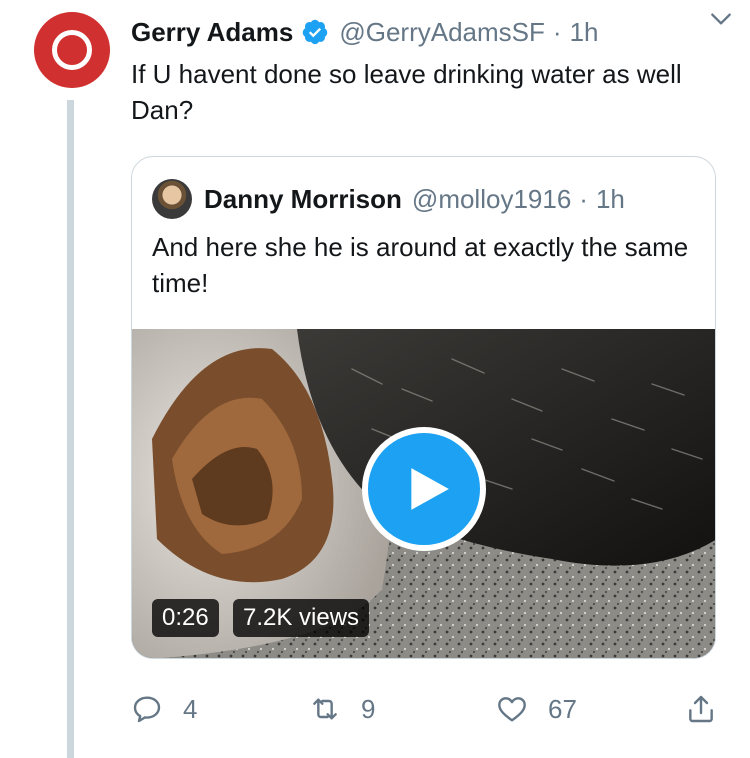 Image resolution: width=750 pixels, height=758 pixels. What do you see at coordinates (426, 709) in the screenshot?
I see `tweet-actions: 4 9 67` at bounding box center [426, 709].